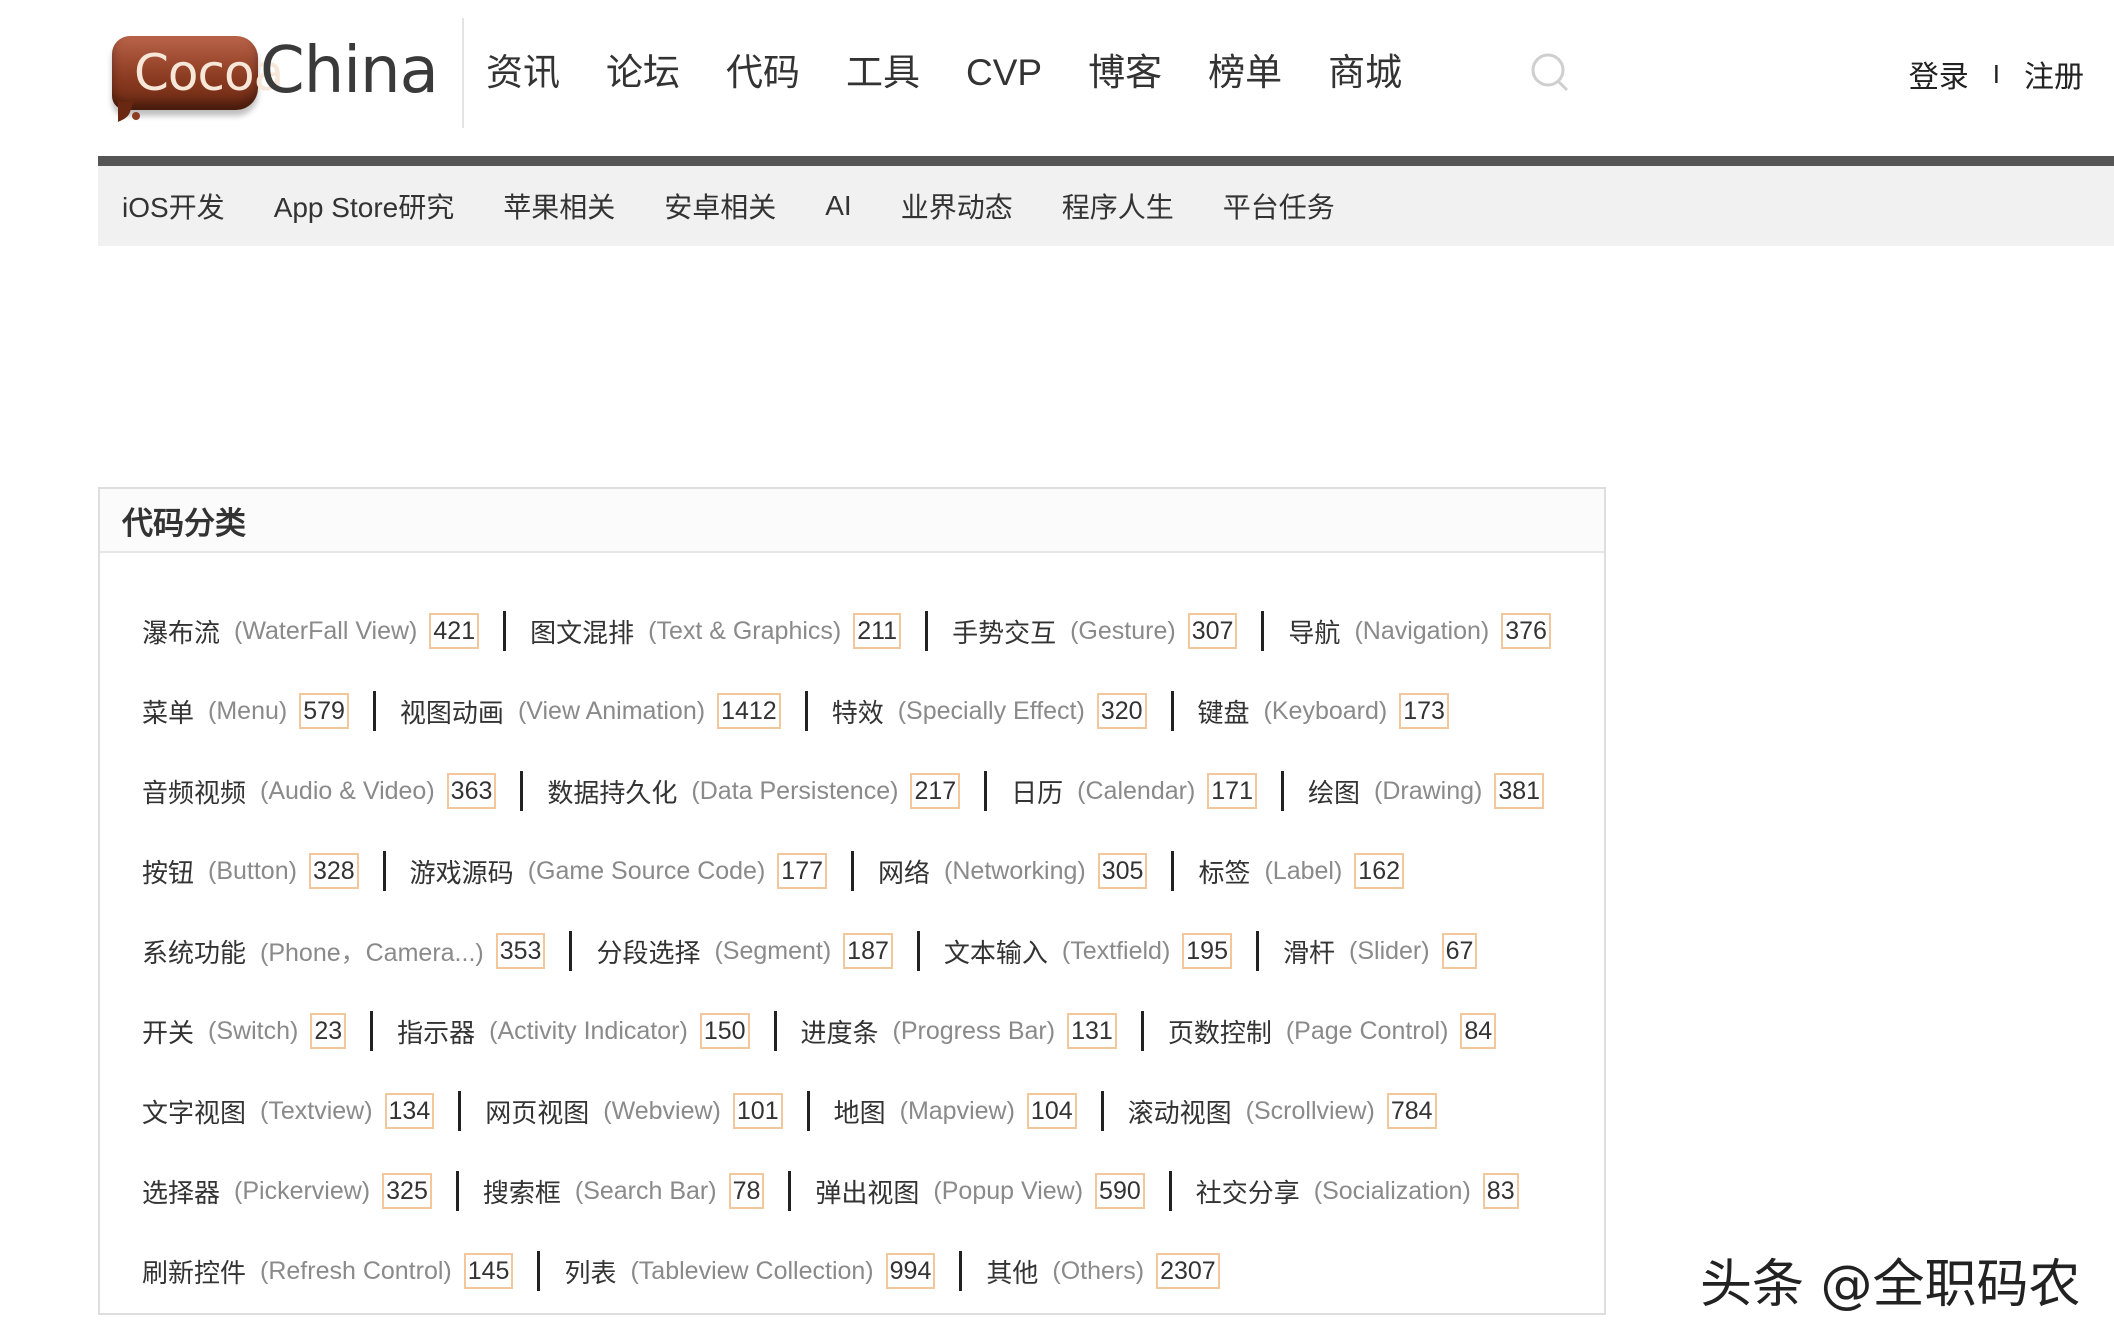 This screenshot has width=2114, height=1332. Describe the element at coordinates (559, 206) in the screenshot. I see `sub-nav-item-apple: 苹果相关` at that location.